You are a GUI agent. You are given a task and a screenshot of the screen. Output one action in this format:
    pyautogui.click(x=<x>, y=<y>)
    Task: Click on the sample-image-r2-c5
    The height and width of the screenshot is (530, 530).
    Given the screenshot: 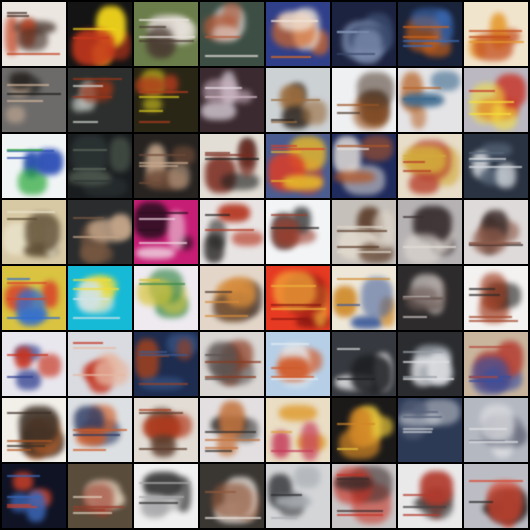 What is the action you would take?
    pyautogui.click(x=298, y=100)
    